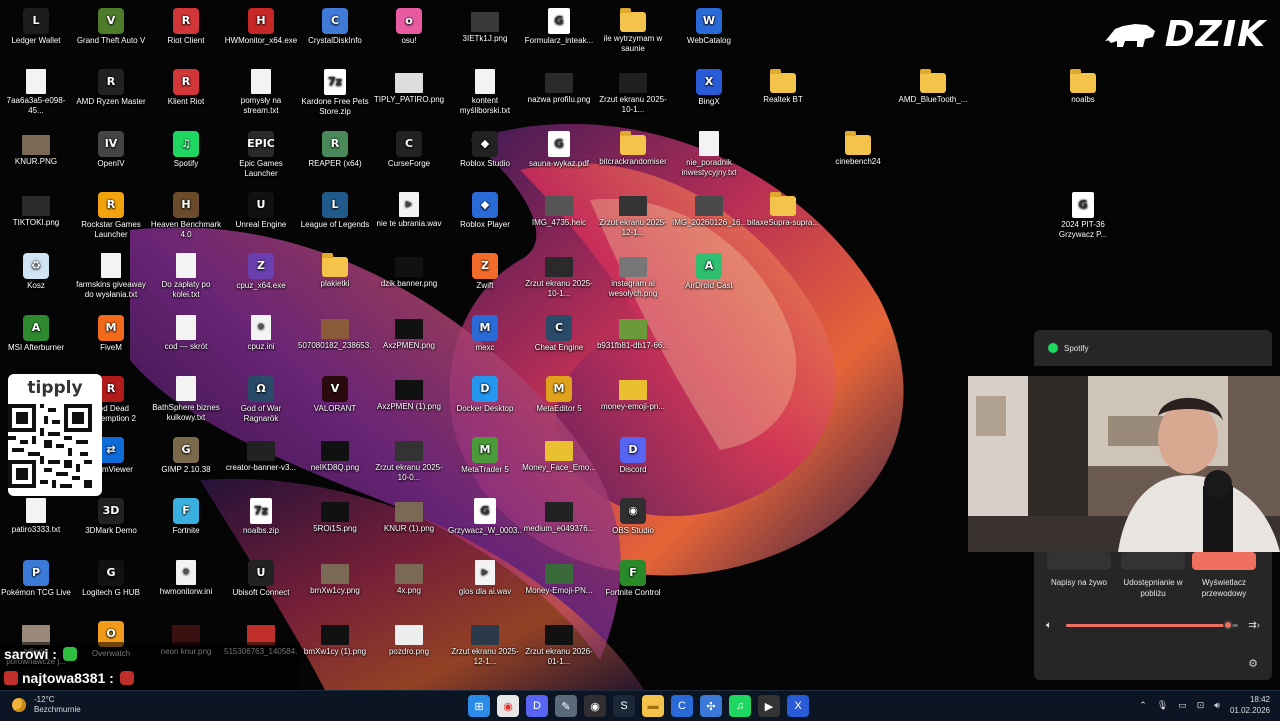 The width and height of the screenshot is (1280, 721). I want to click on desktop-icon: R REAPER (x64), so click(335, 148).